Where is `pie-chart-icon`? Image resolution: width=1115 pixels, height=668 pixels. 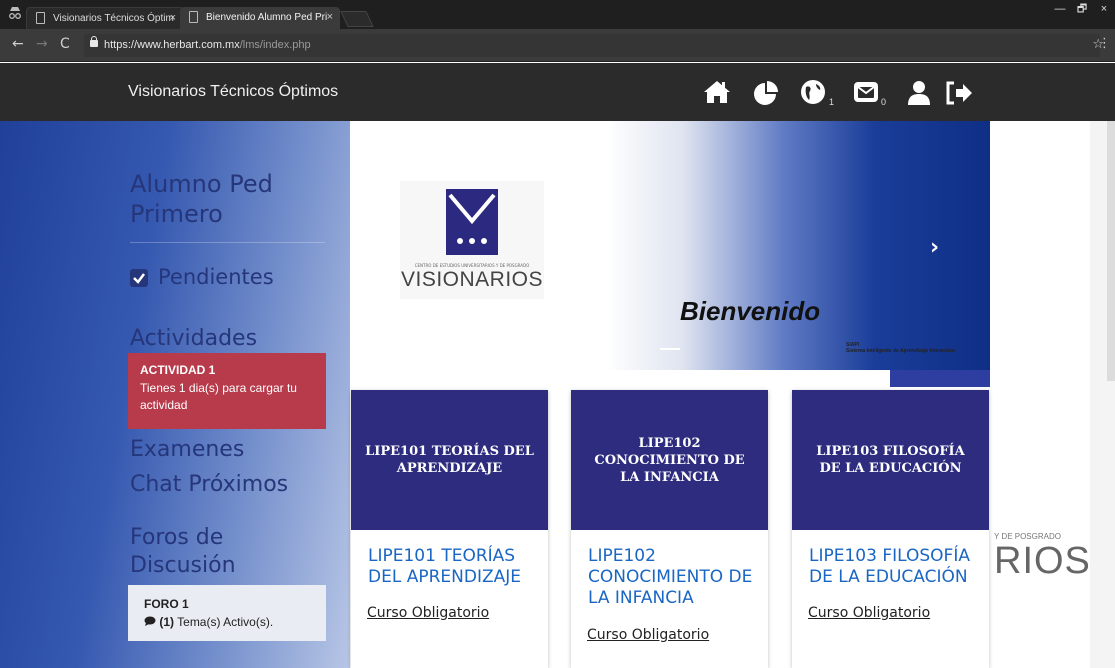
pie-chart-icon is located at coordinates (767, 93).